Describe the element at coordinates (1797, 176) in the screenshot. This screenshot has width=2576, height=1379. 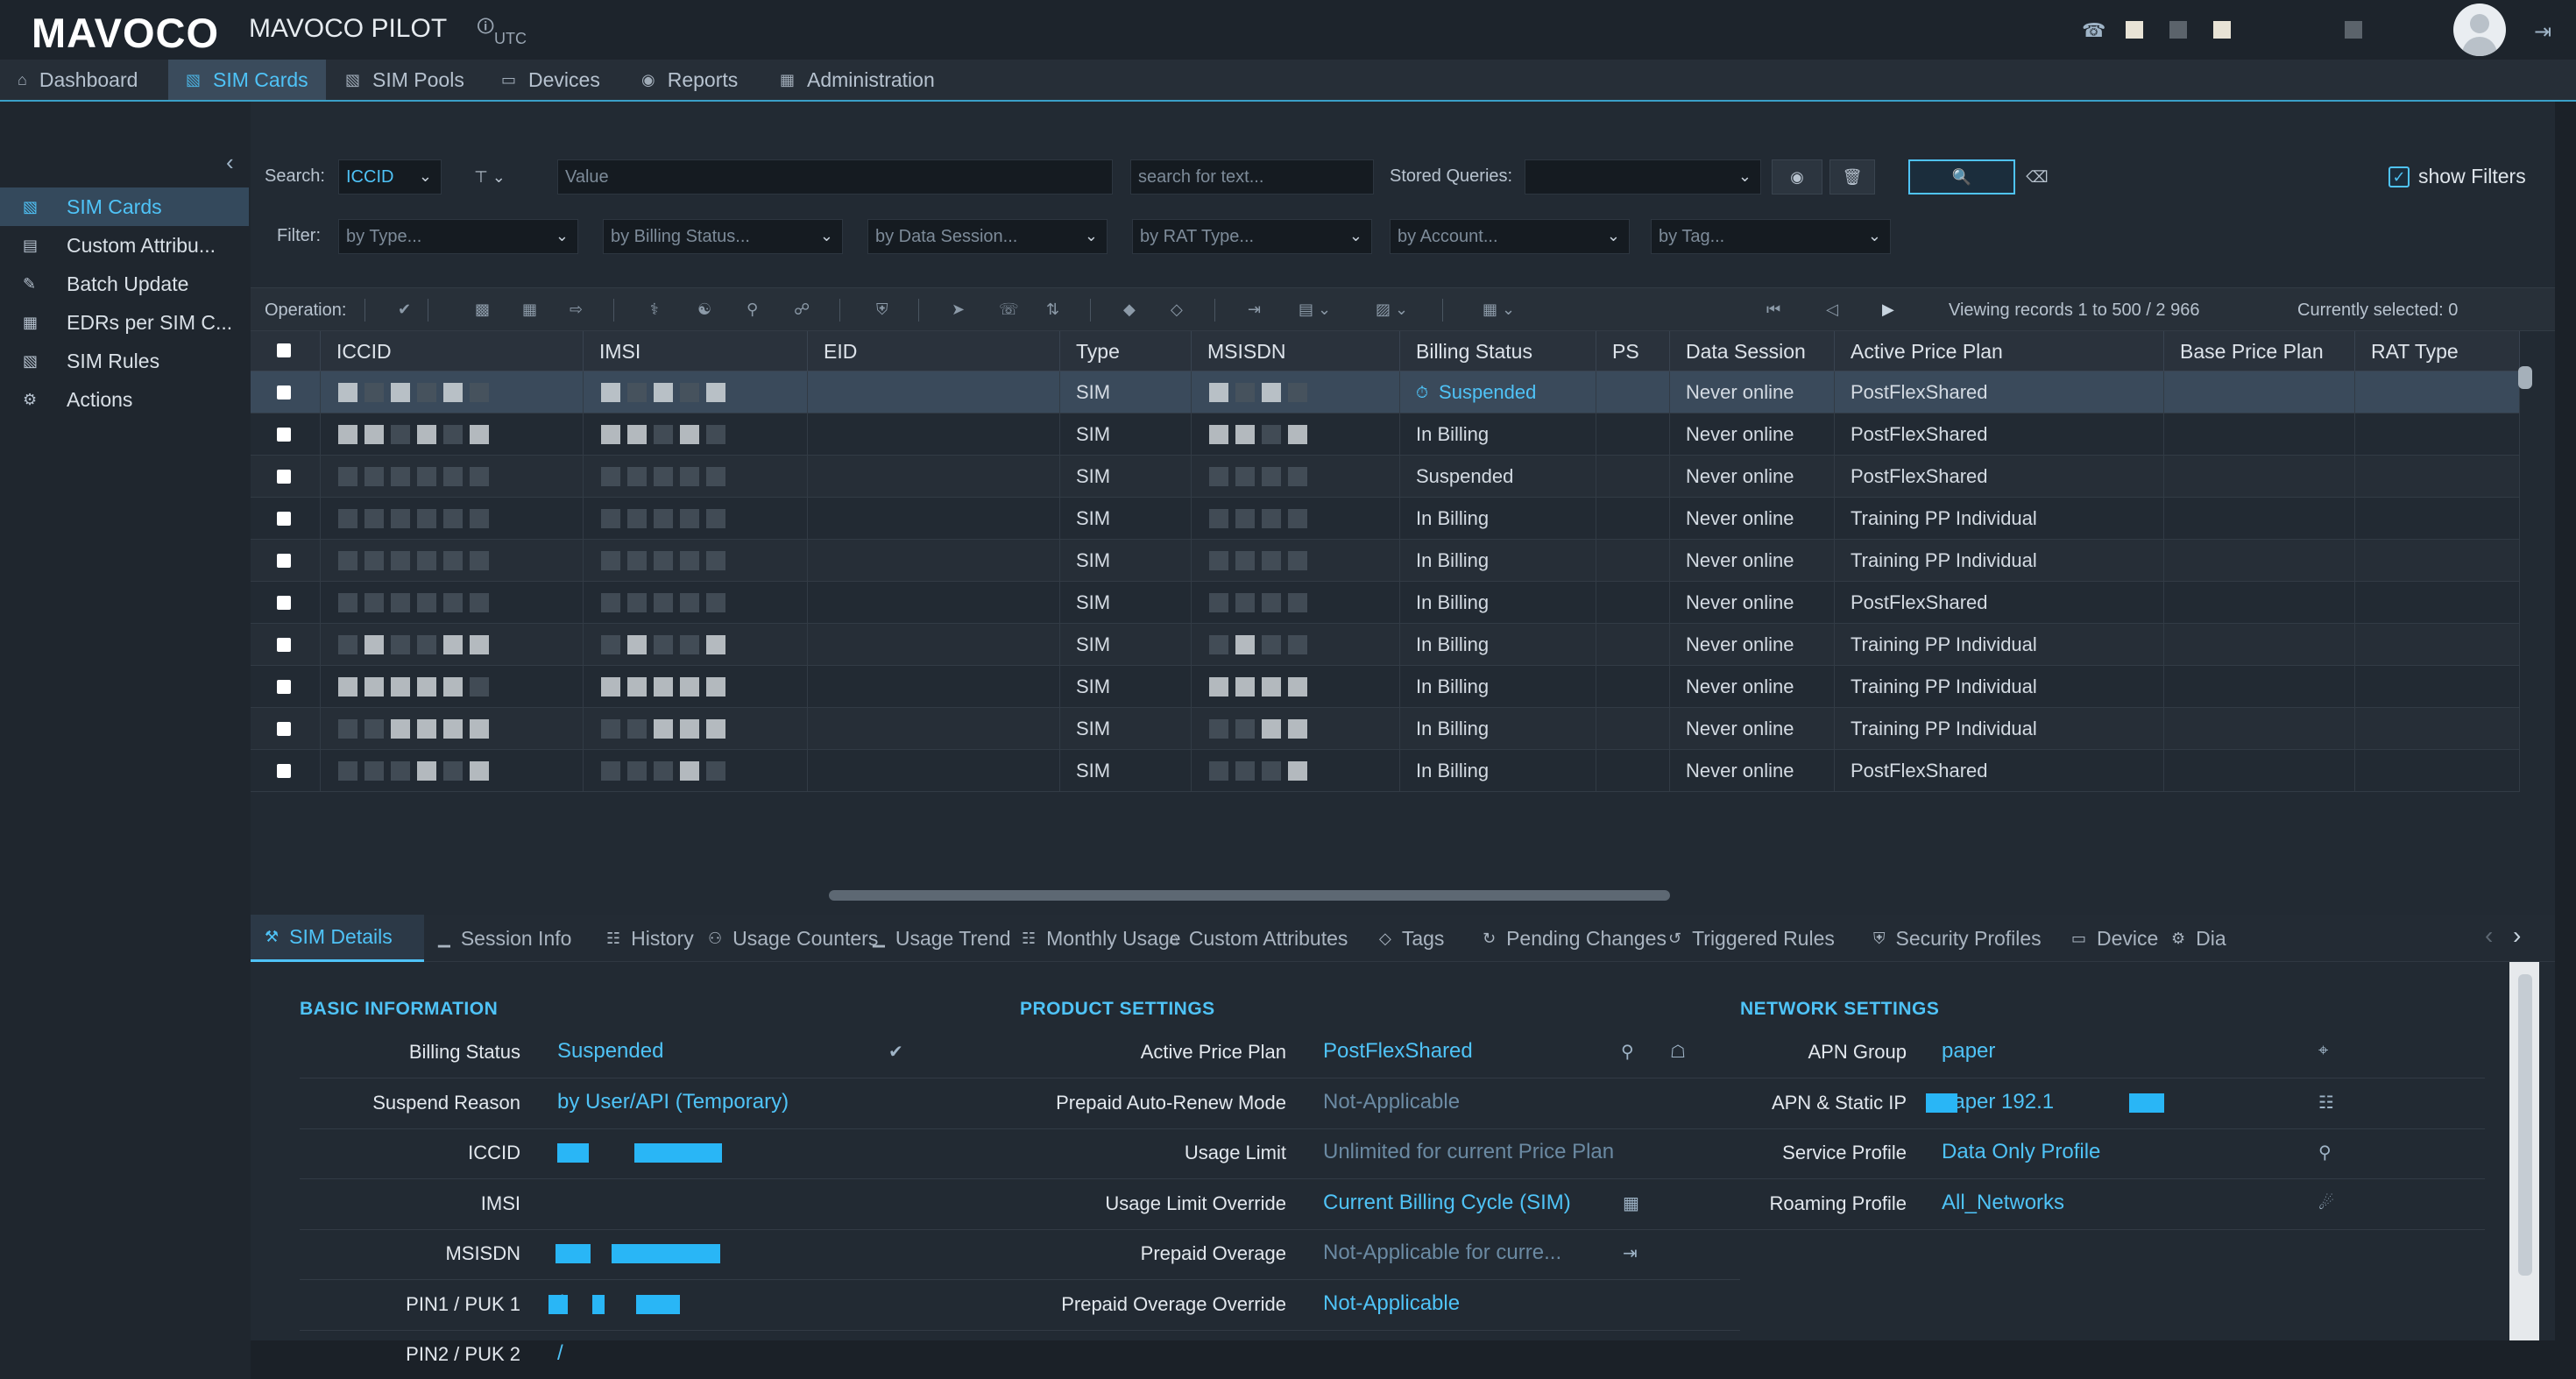
I see `save-query-button: ◉` at that location.